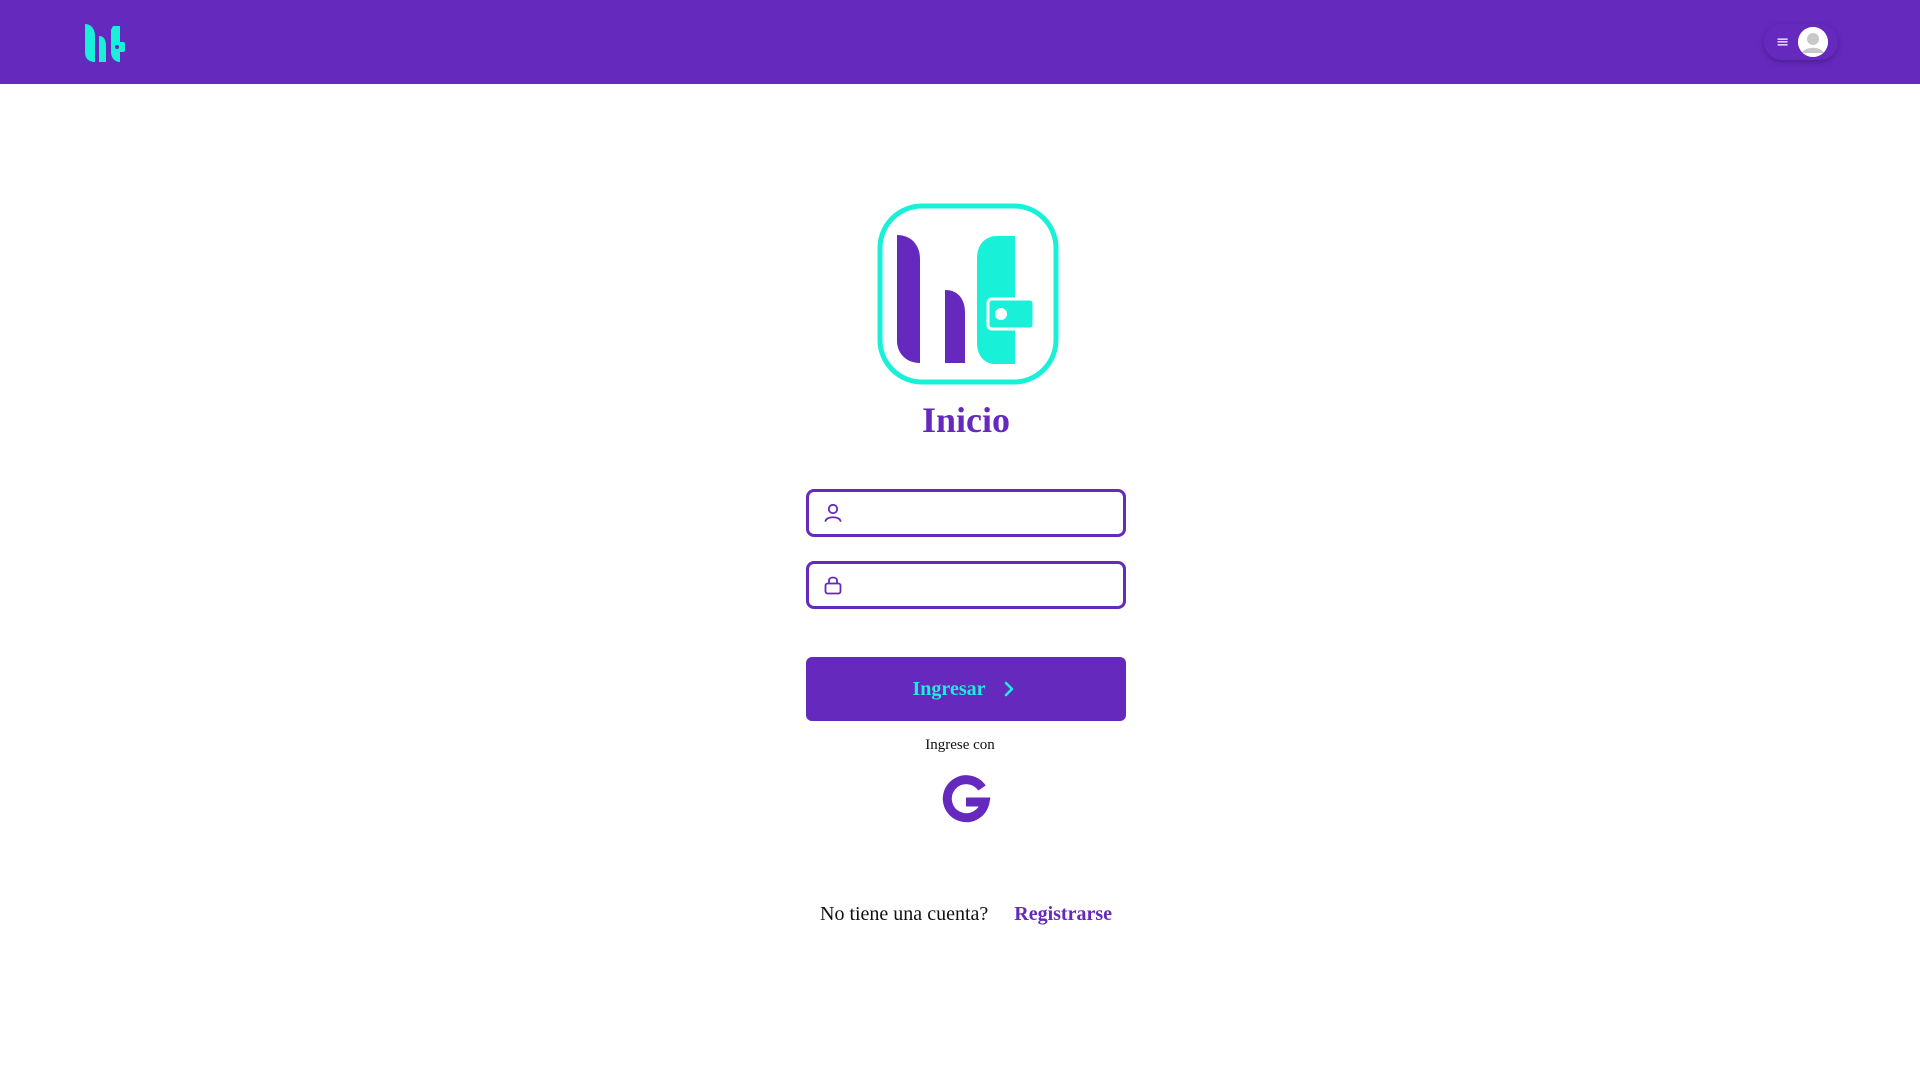  What do you see at coordinates (104, 43) in the screenshot?
I see `wallet-logo-icon` at bounding box center [104, 43].